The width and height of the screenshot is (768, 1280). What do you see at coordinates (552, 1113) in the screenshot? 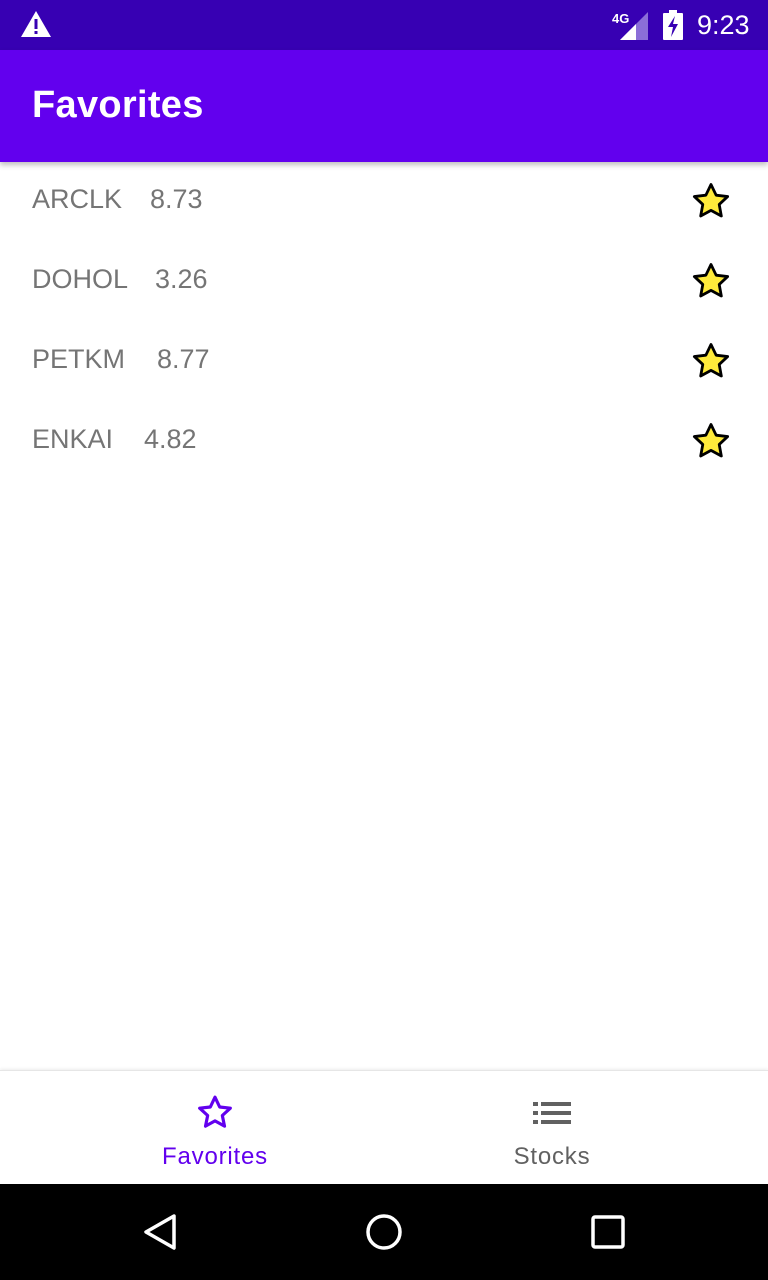
I see `list-icon` at bounding box center [552, 1113].